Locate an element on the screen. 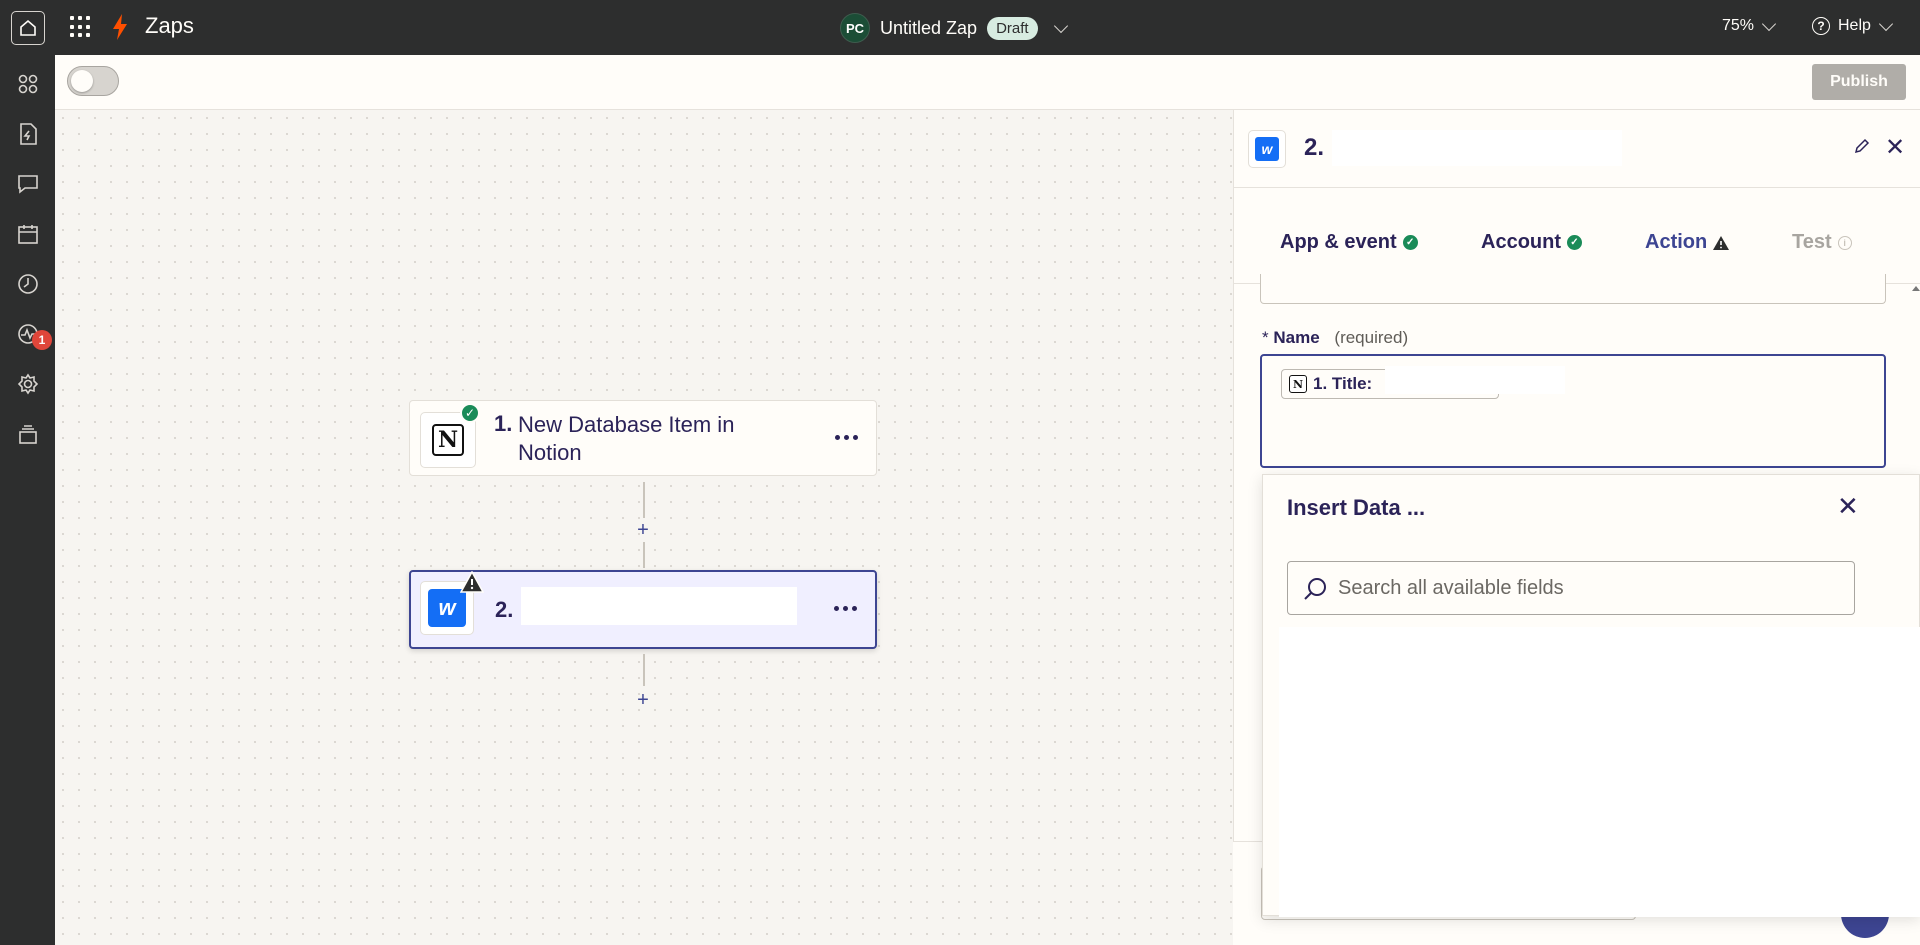 This screenshot has width=1920, height=945. name-input: N 1. Title: is located at coordinates (1573, 411).